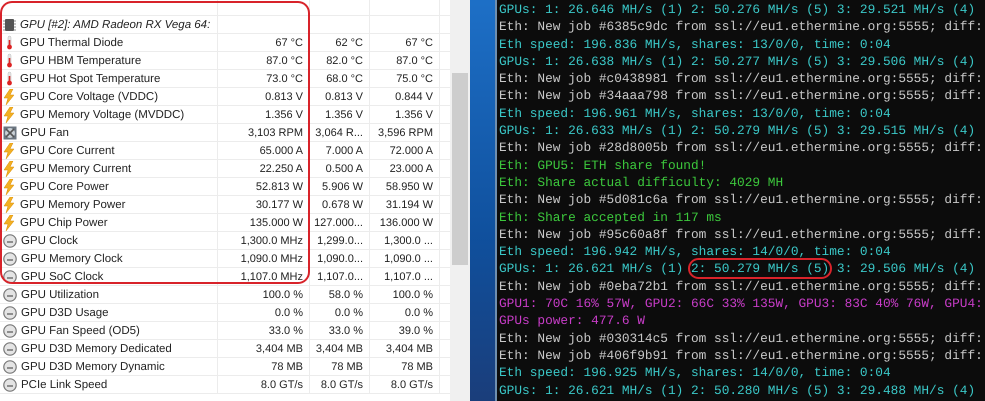 This screenshot has width=985, height=401. I want to click on current-value: 1,300.0 MHz, so click(271, 240).